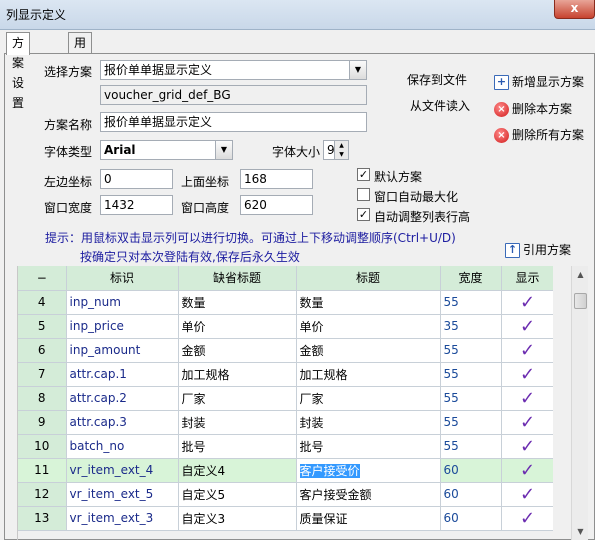  Describe the element at coordinates (368, 326) in the screenshot. I see `row-title-cell: 单价` at that location.